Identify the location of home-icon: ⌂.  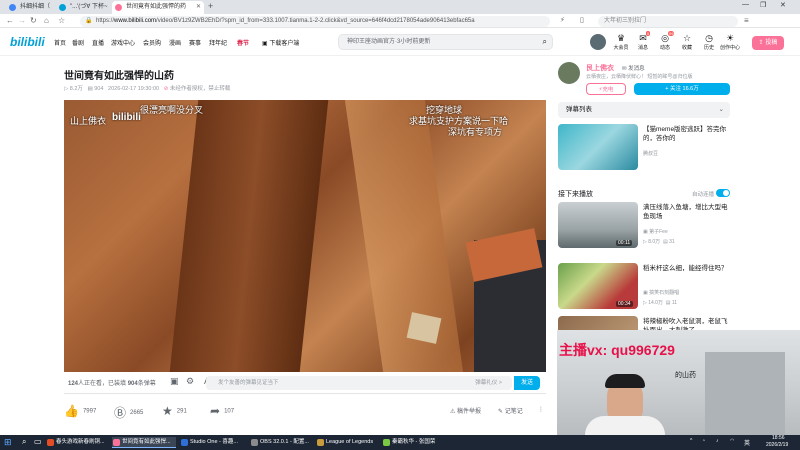
(46, 20).